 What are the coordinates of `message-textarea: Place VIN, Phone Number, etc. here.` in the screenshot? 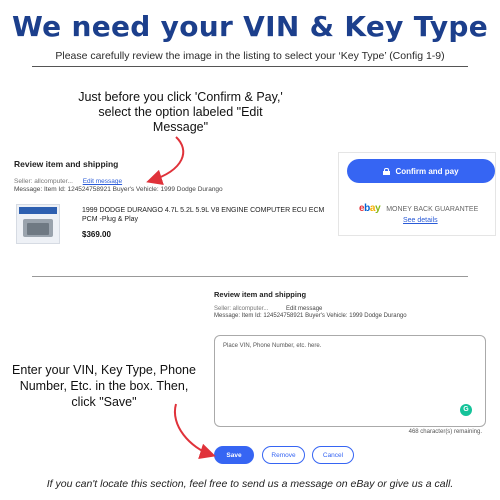 It's located at (350, 381).